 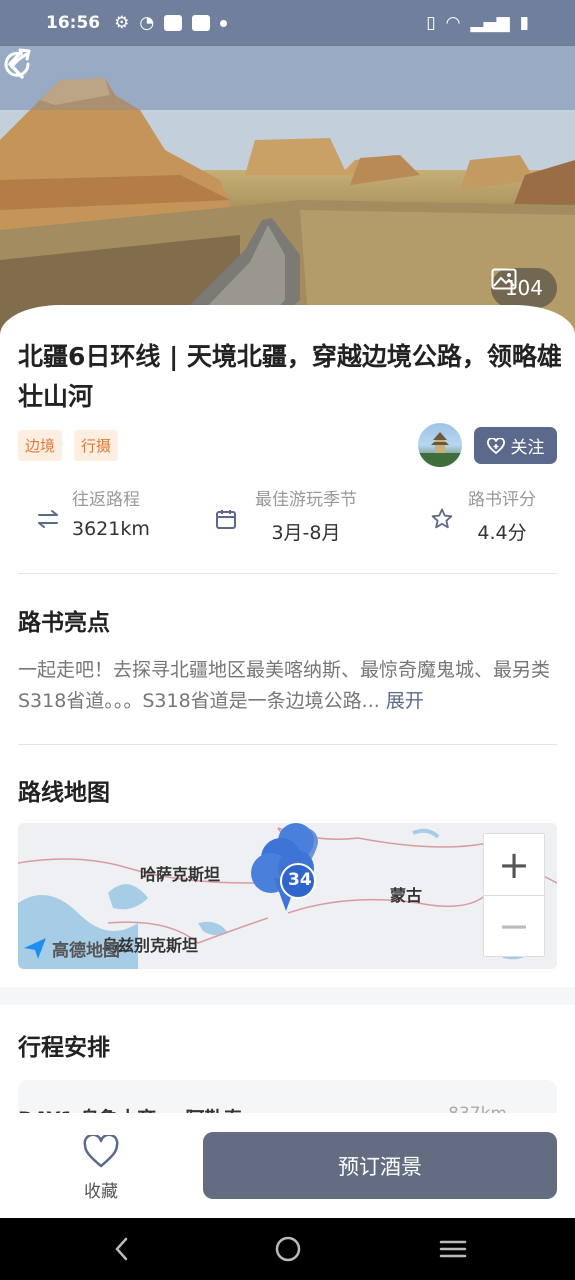 I want to click on amap-logo: 高德地图, so click(x=71, y=948).